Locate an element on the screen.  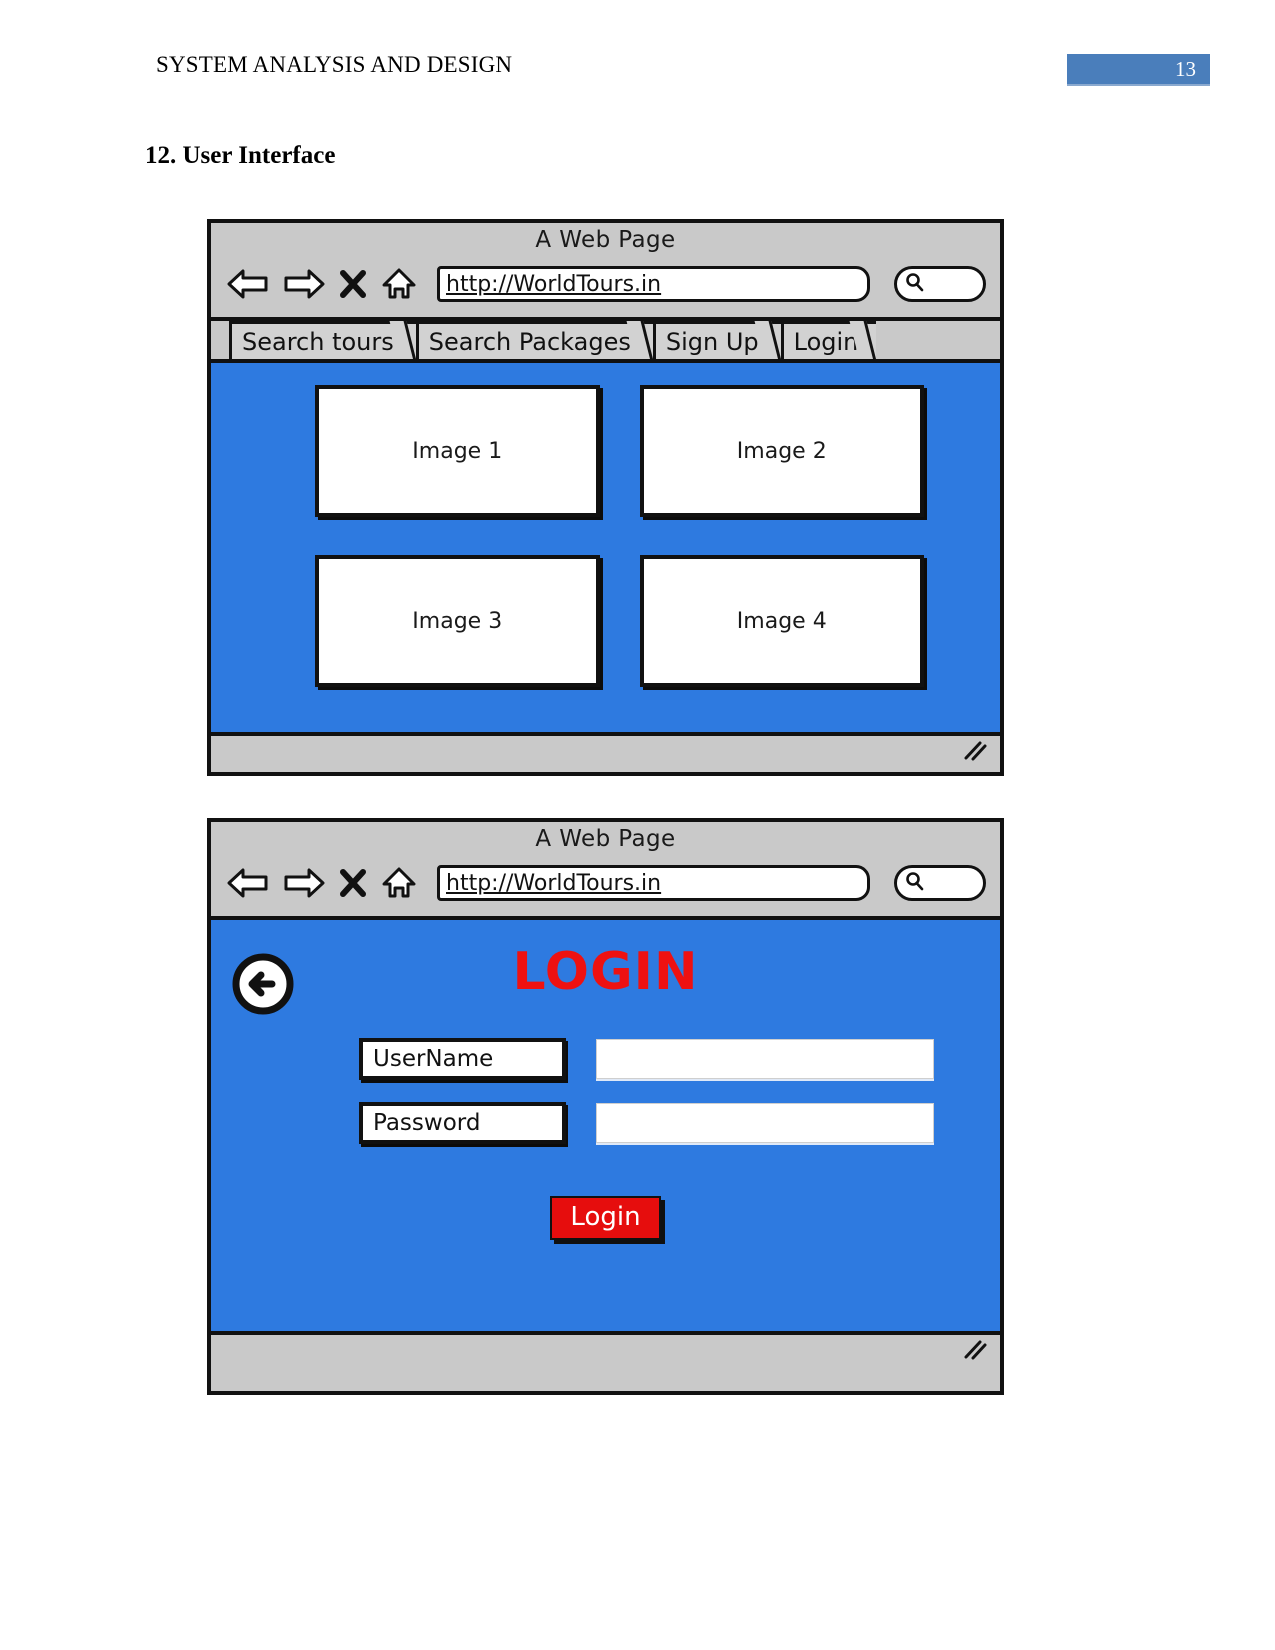
password-label: Password is located at coordinates (462, 1123).